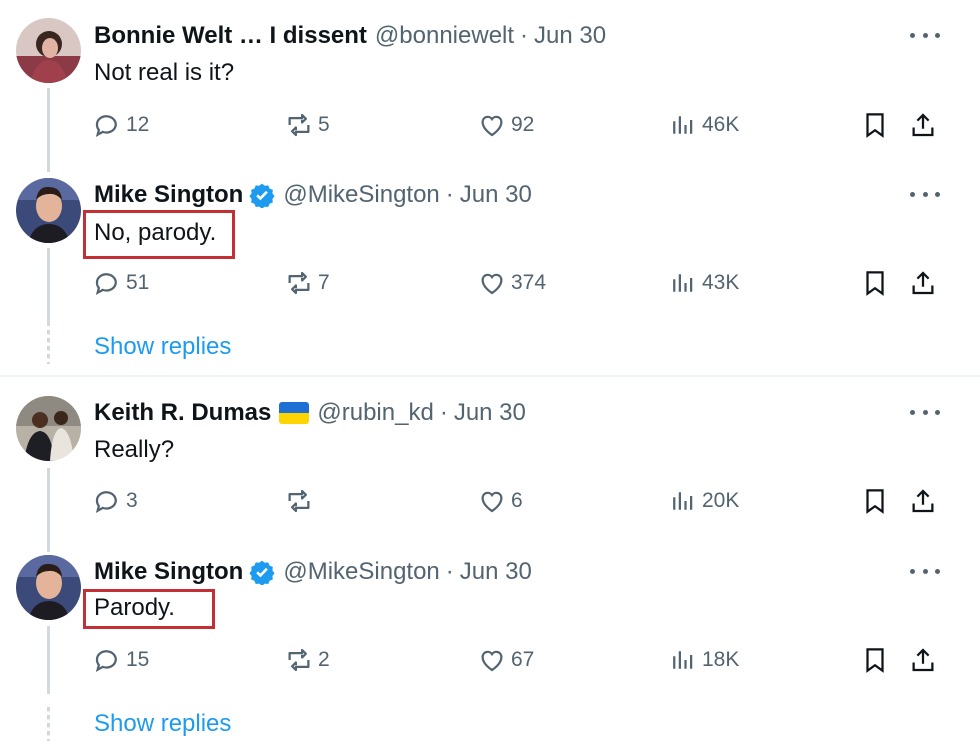  I want to click on tweet-header: Keith R. Dumas @rubin_kd · Jun 30, so click(310, 413).